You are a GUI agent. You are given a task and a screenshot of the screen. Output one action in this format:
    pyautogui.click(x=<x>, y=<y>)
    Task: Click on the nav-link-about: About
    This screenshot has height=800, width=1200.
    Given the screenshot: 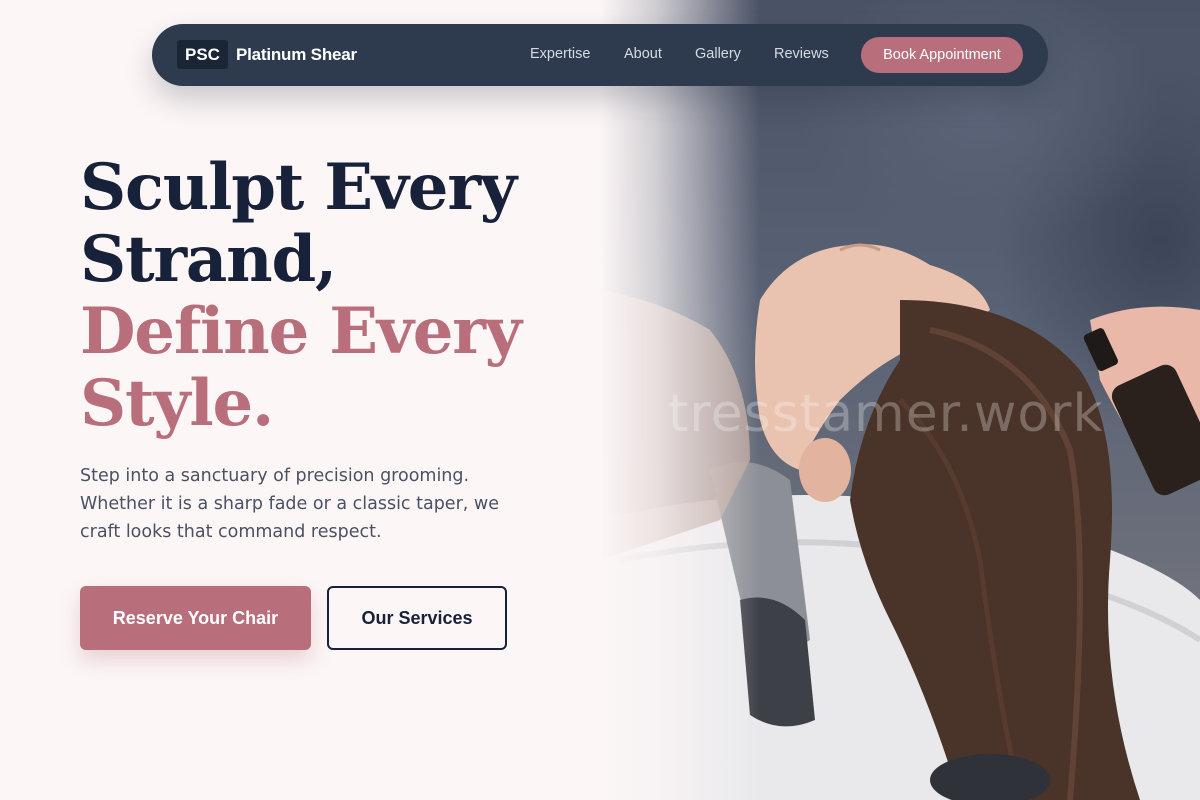 What is the action you would take?
    pyautogui.click(x=643, y=54)
    